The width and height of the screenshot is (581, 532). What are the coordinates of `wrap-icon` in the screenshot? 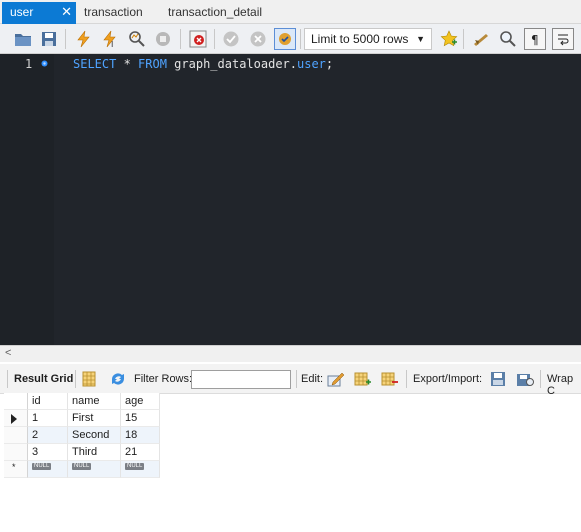 It's located at (563, 39).